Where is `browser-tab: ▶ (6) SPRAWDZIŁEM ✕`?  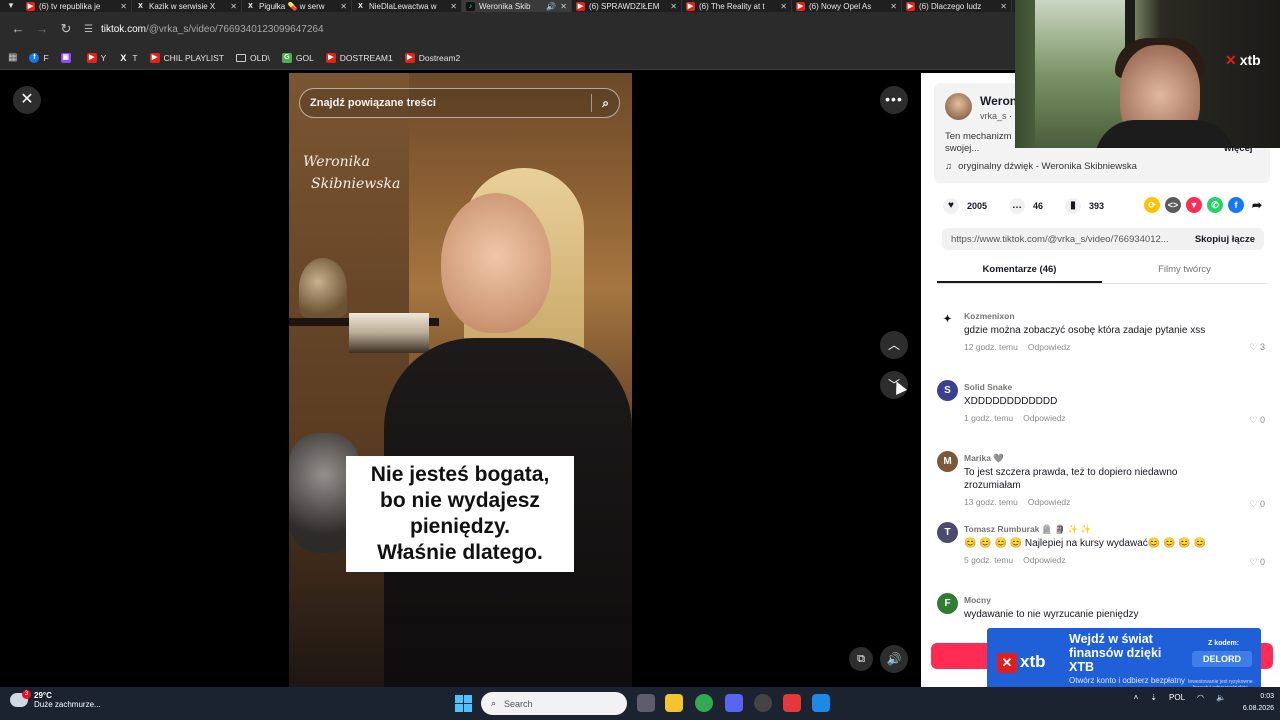
browser-tab: ▶ (6) SPRAWDZIŁEM ✕ is located at coordinates (627, 6).